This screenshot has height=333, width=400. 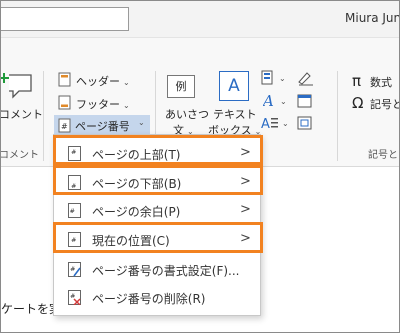 I want to click on footer-button: フッター ⌄, so click(x=103, y=104).